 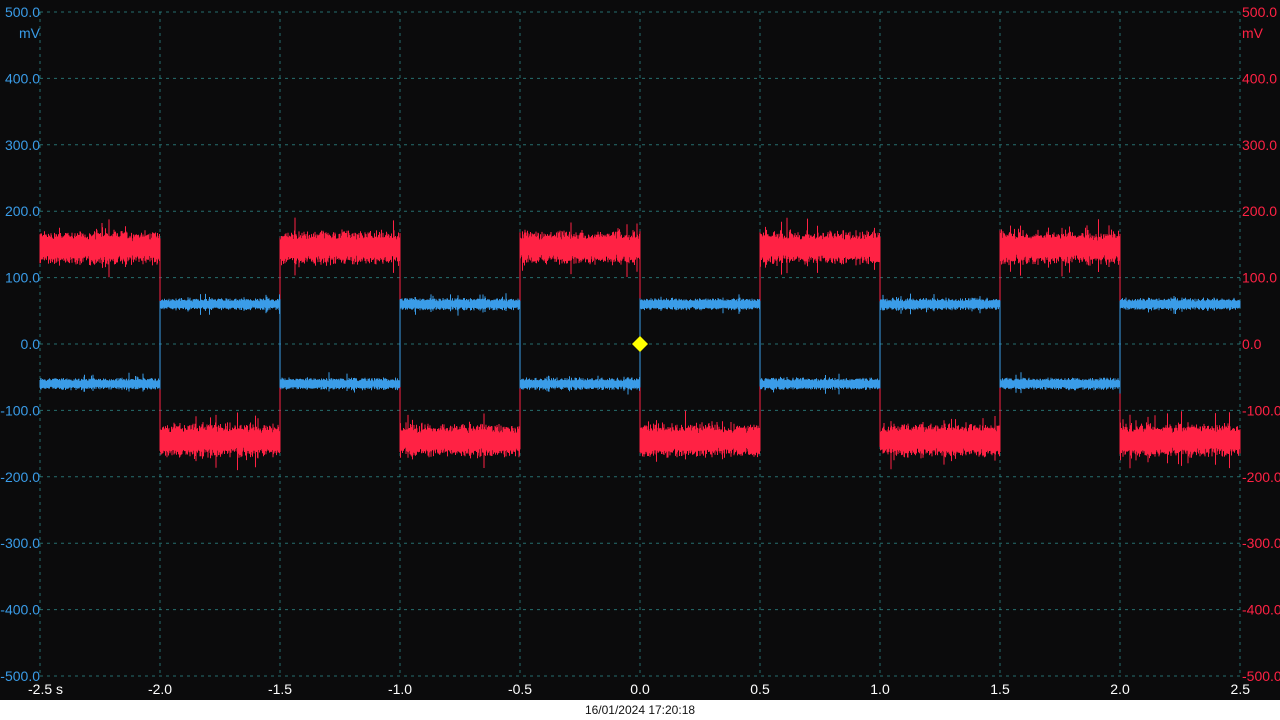 What do you see at coordinates (31, 344) in the screenshot?
I see `left-axis-tick-label: 0.0` at bounding box center [31, 344].